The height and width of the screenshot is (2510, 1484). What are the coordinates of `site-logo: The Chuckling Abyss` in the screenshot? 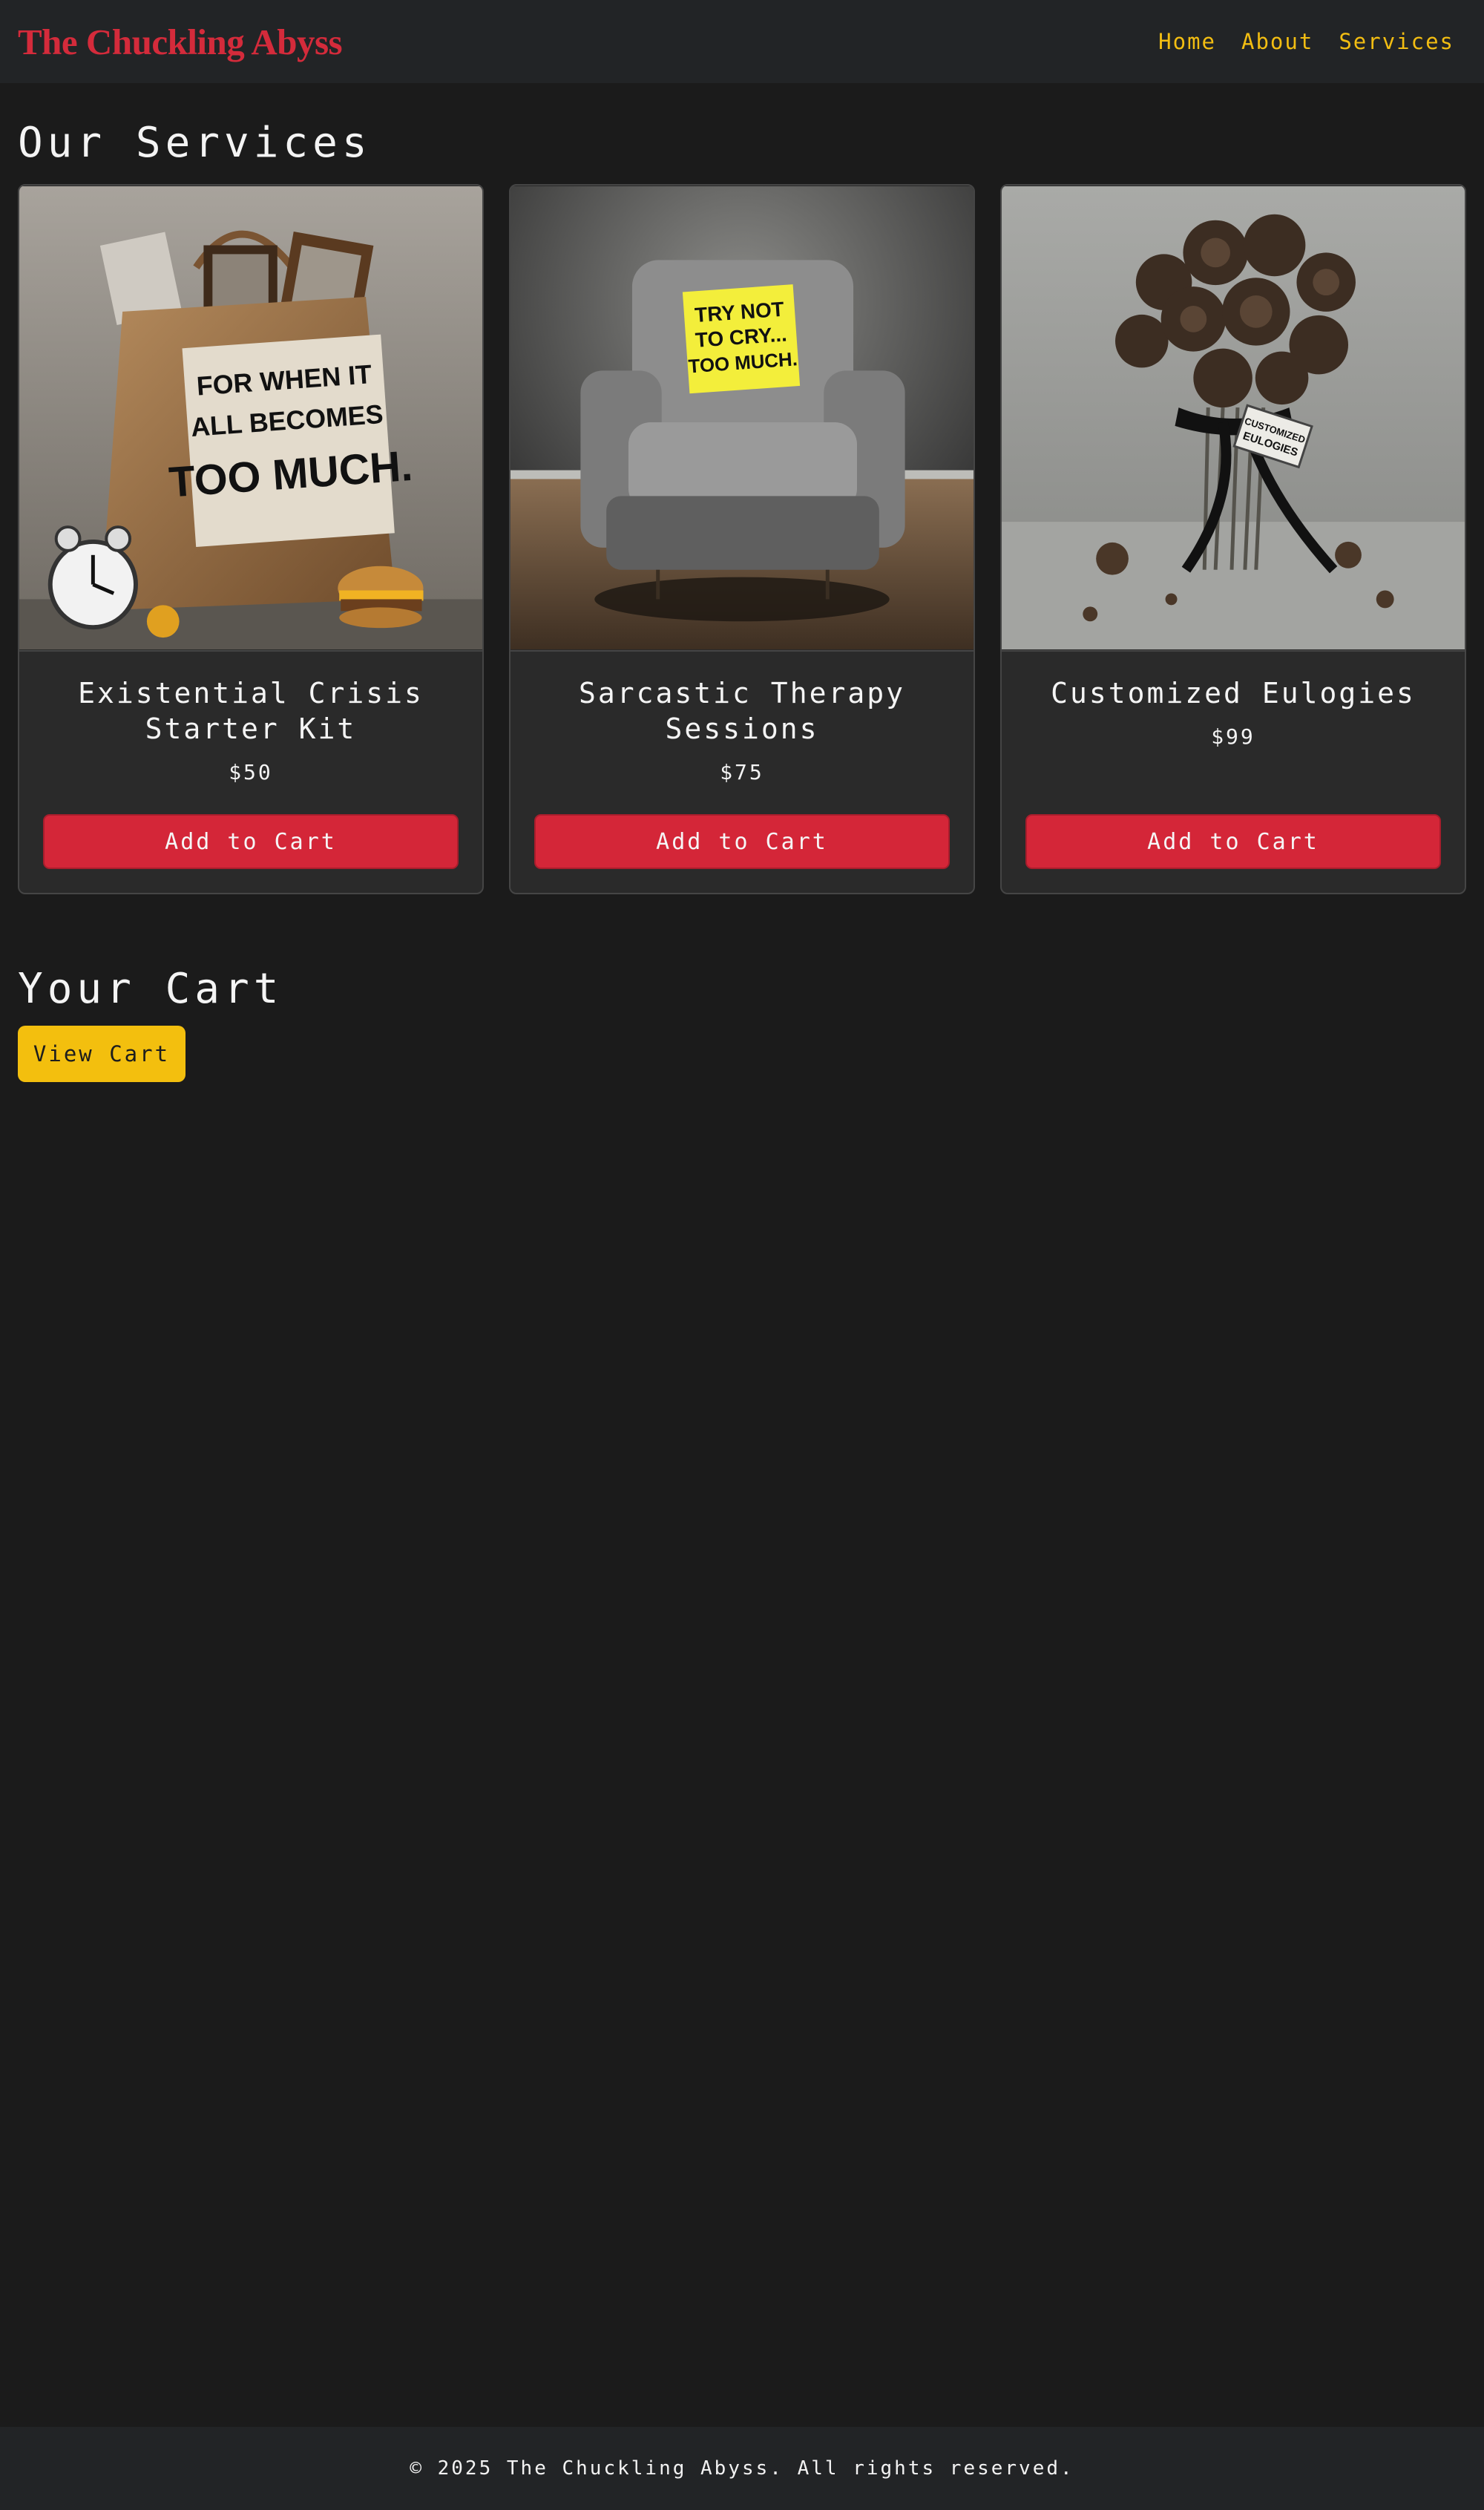 It's located at (180, 42).